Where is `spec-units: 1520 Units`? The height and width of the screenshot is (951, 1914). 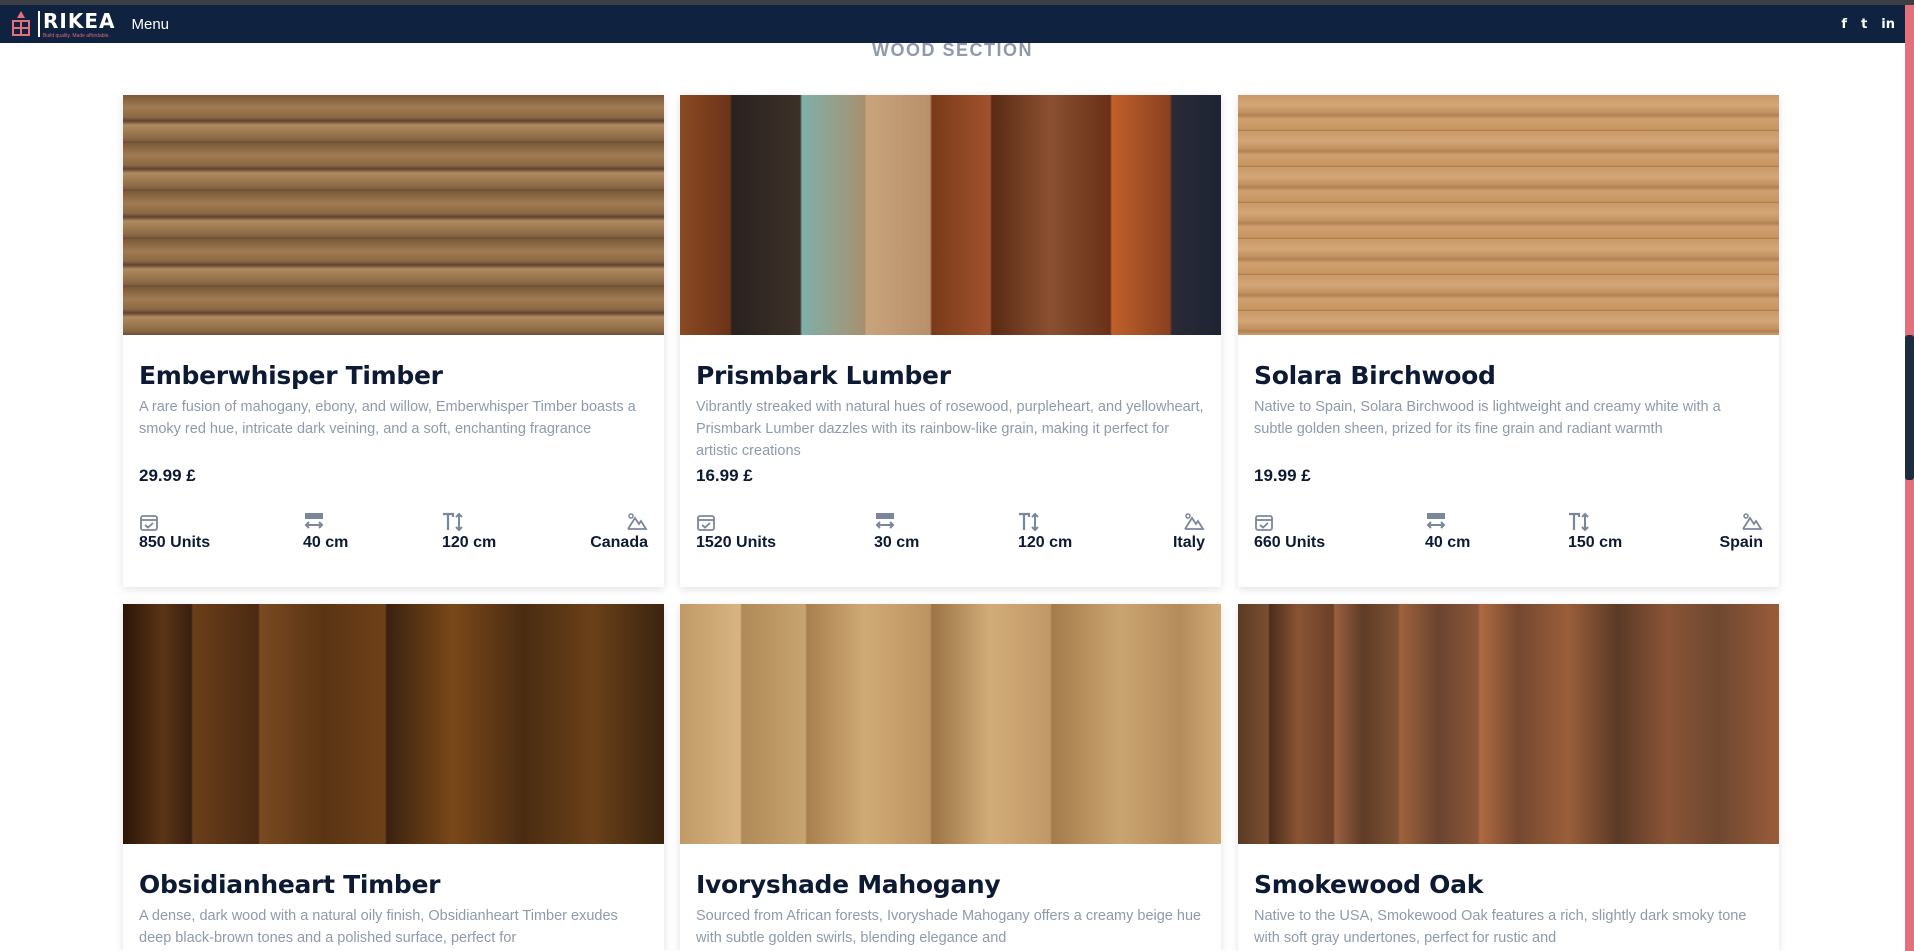
spec-units: 1520 Units is located at coordinates (736, 532).